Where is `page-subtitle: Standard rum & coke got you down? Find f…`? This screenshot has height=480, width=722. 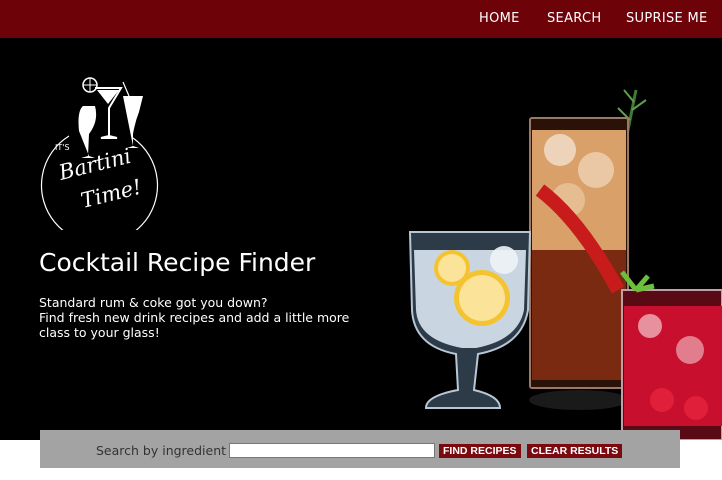
page-subtitle: Standard rum & coke got you down? Find f… is located at coordinates (204, 317).